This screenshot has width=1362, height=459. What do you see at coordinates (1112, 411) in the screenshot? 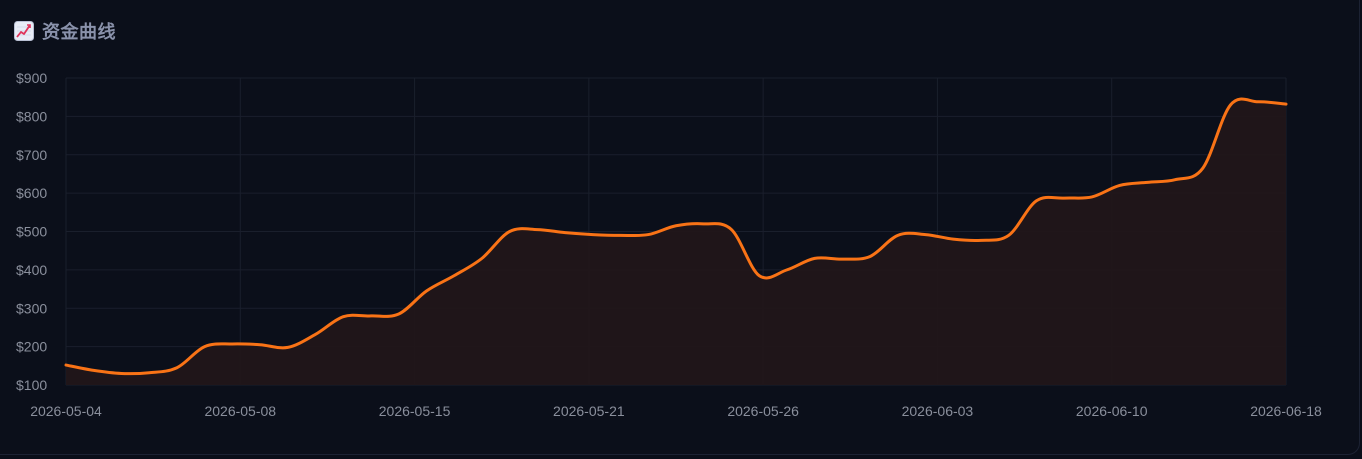
I see `x-tick-label: 2026-06-10` at bounding box center [1112, 411].